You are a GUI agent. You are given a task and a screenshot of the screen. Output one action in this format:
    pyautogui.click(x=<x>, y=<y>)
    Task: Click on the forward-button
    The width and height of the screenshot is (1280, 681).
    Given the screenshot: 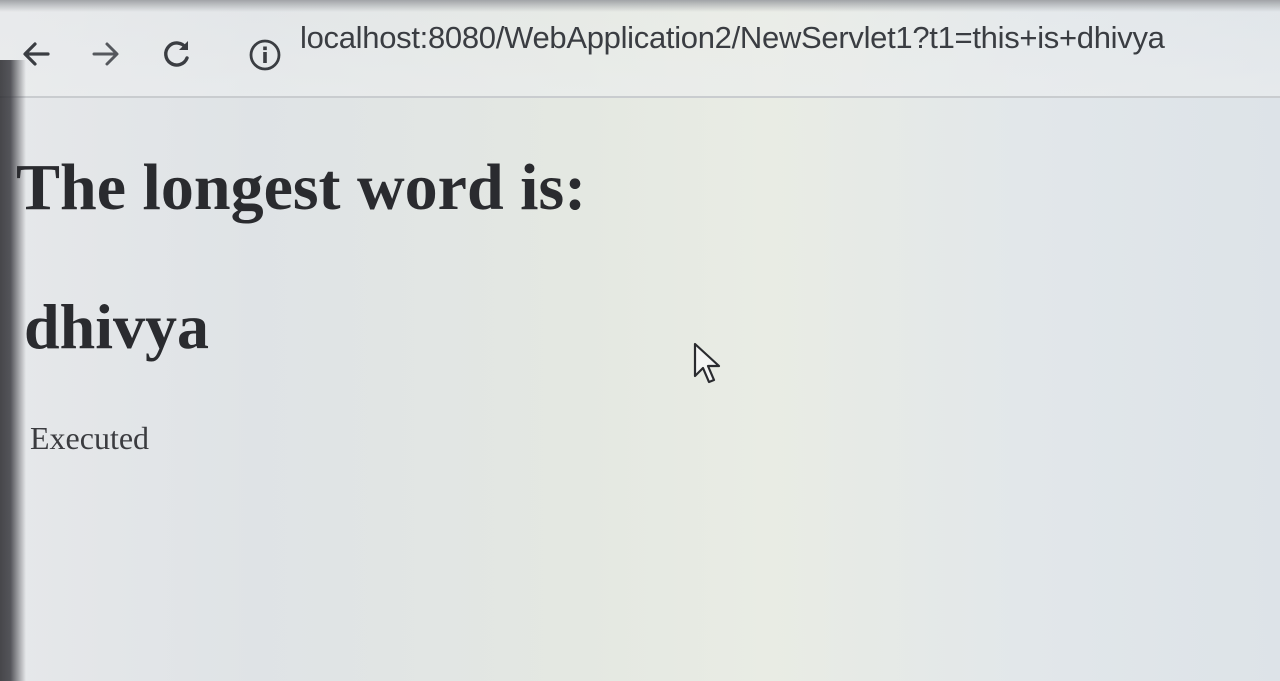 What is the action you would take?
    pyautogui.click(x=106, y=54)
    